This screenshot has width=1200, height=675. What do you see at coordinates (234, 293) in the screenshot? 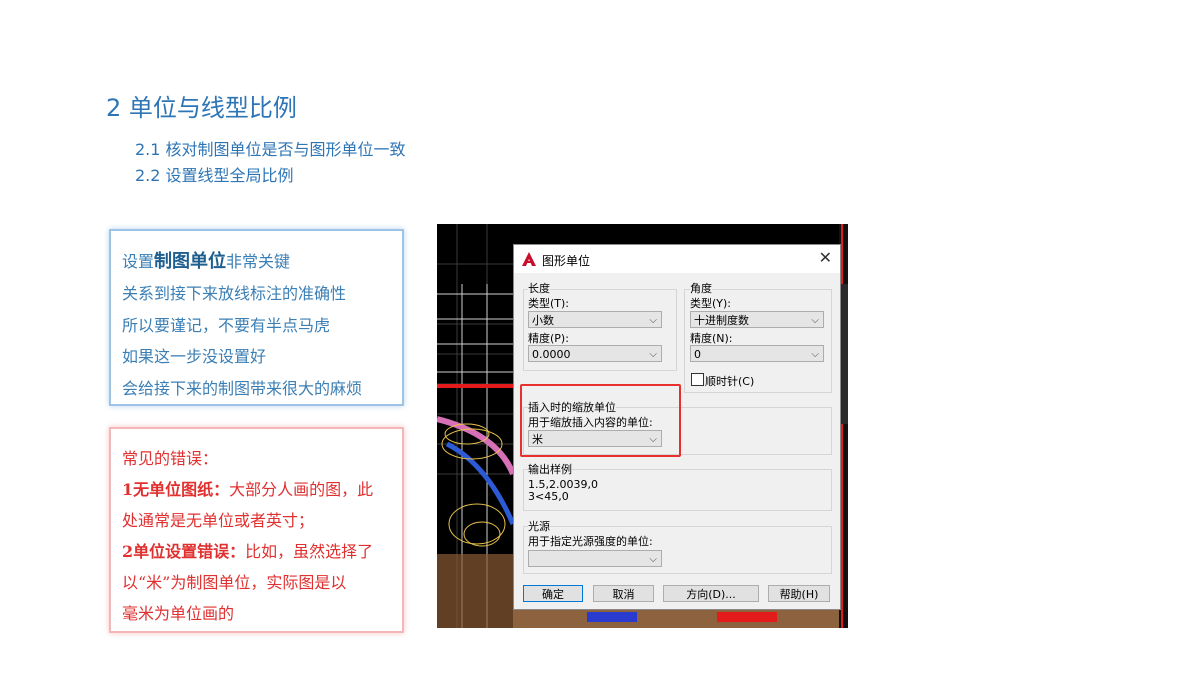
I see `key-point-line-2: 关系到接下来放线标注的准确性` at bounding box center [234, 293].